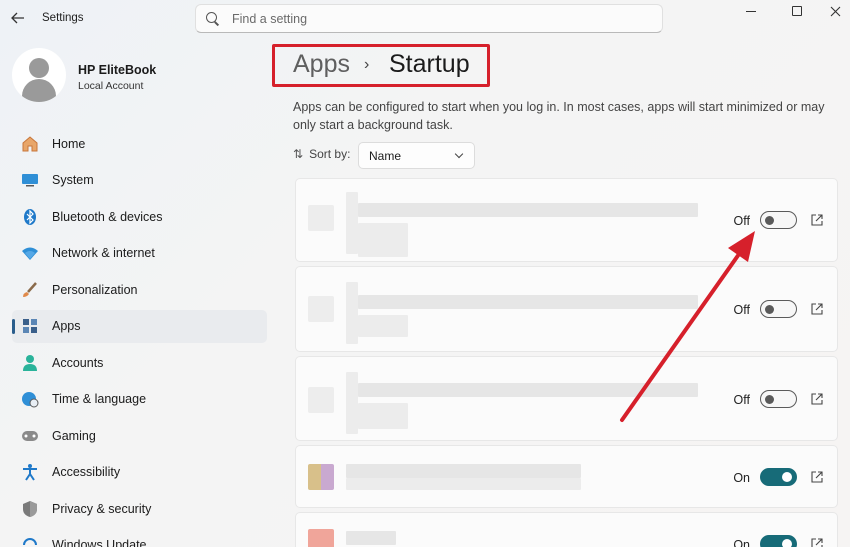 The image size is (850, 547). Describe the element at coordinates (111, 86) in the screenshot. I see `profile-account-type: Local Account` at that location.